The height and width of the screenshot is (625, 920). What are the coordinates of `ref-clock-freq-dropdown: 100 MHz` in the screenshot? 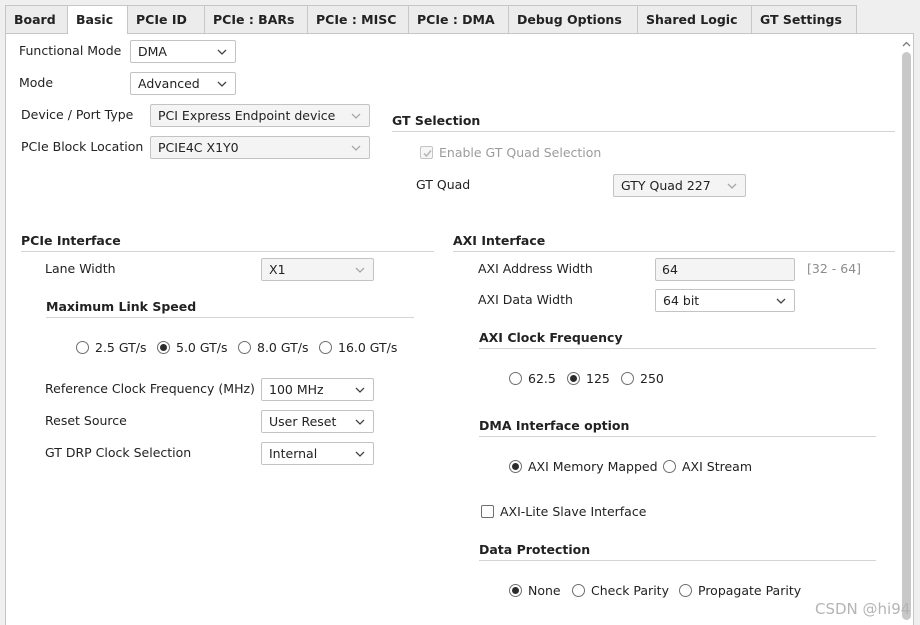 It's located at (317, 389).